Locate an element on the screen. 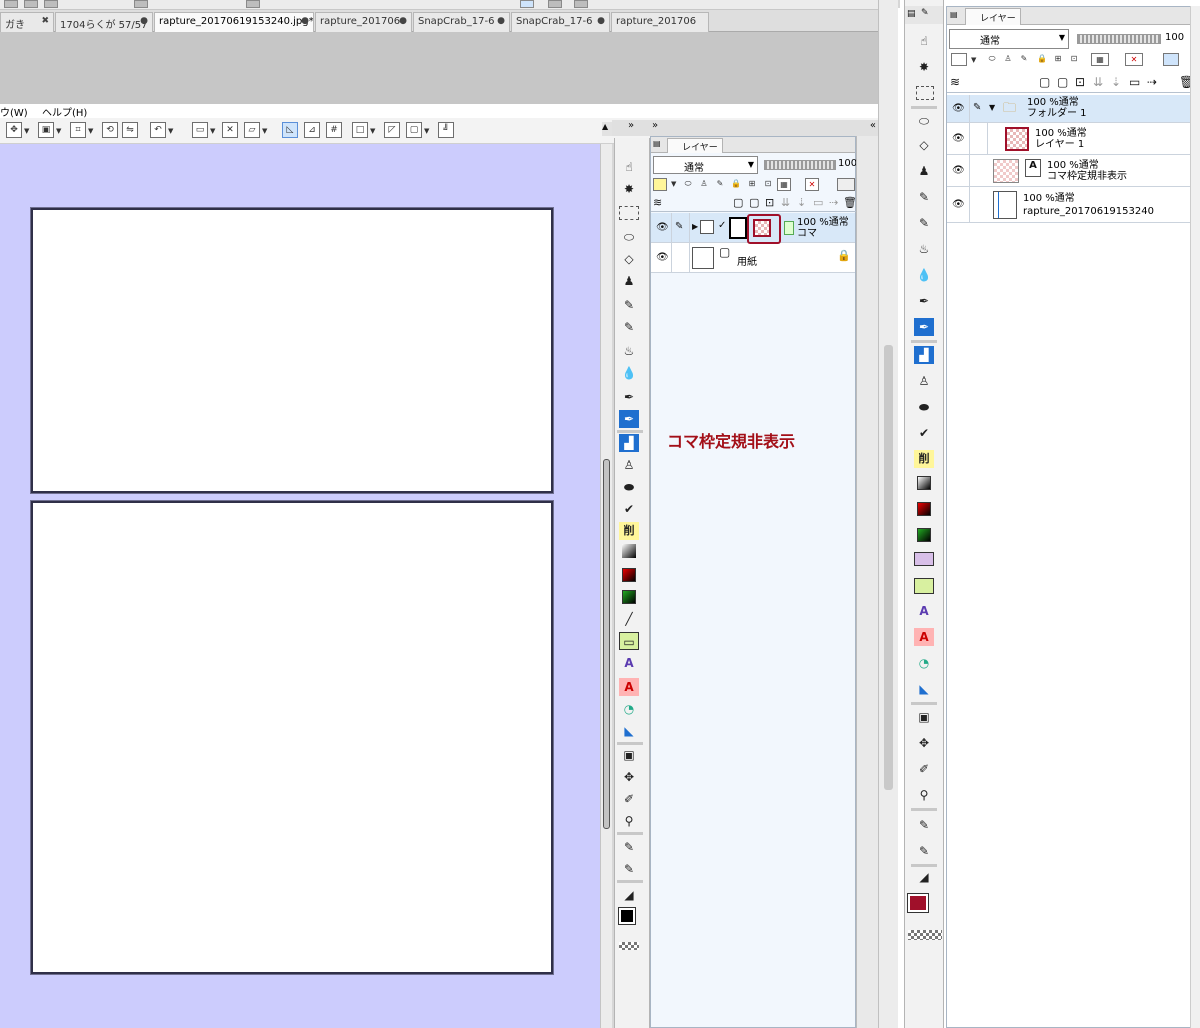  line-icon: ╱ is located at coordinates (629, 619).